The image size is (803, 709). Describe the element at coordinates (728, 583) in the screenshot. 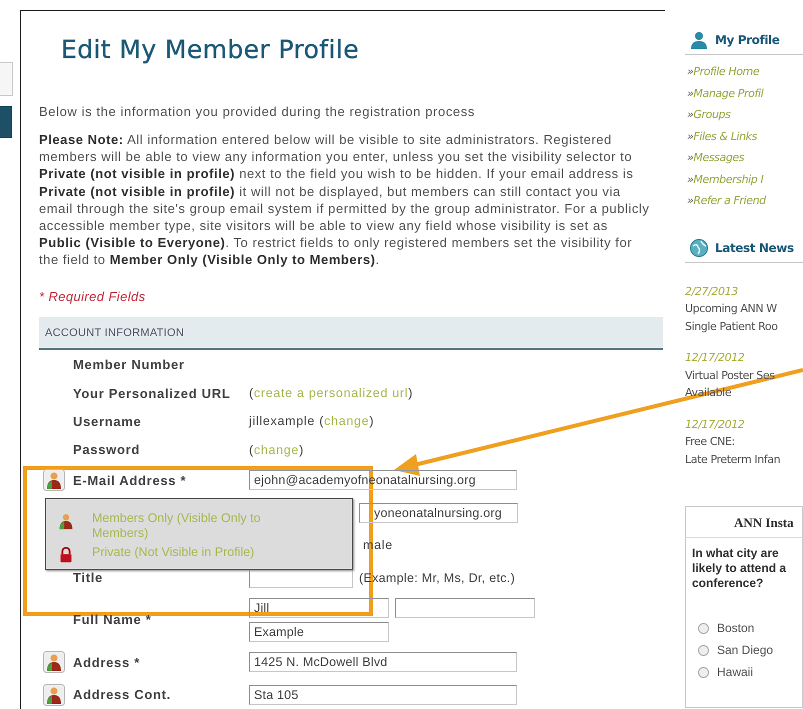

I see `poll-question: conference?` at that location.